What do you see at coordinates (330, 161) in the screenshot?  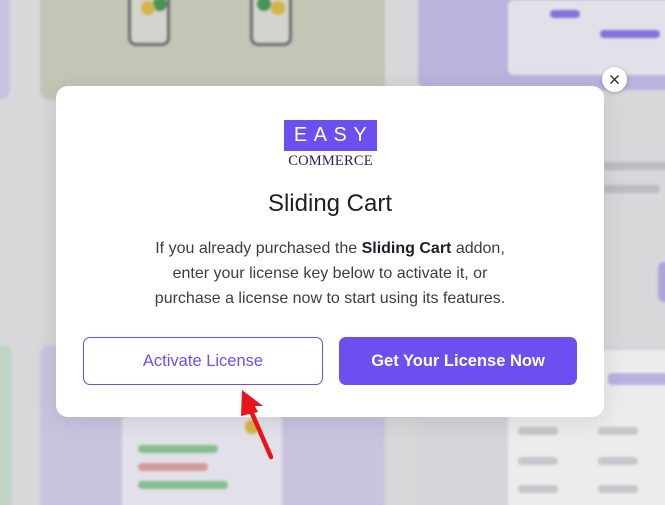 I see `logo-bottom-text: COMMERCE` at bounding box center [330, 161].